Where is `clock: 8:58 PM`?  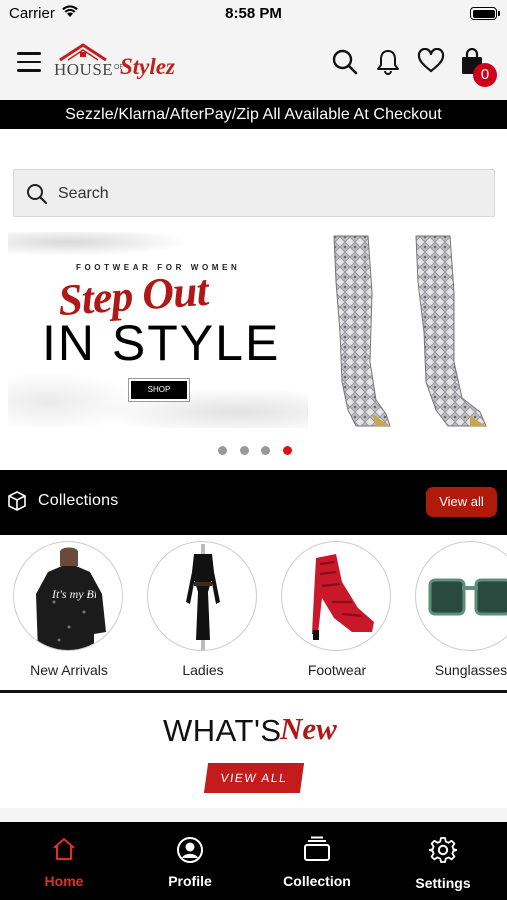 clock: 8:58 PM is located at coordinates (253, 13).